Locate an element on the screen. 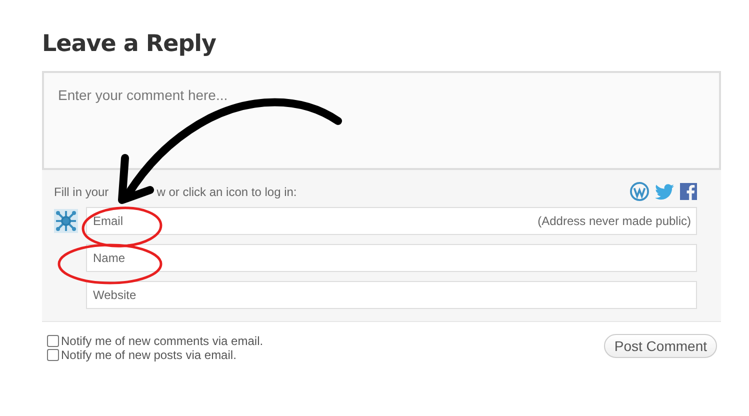  wordpress-icon is located at coordinates (639, 191).